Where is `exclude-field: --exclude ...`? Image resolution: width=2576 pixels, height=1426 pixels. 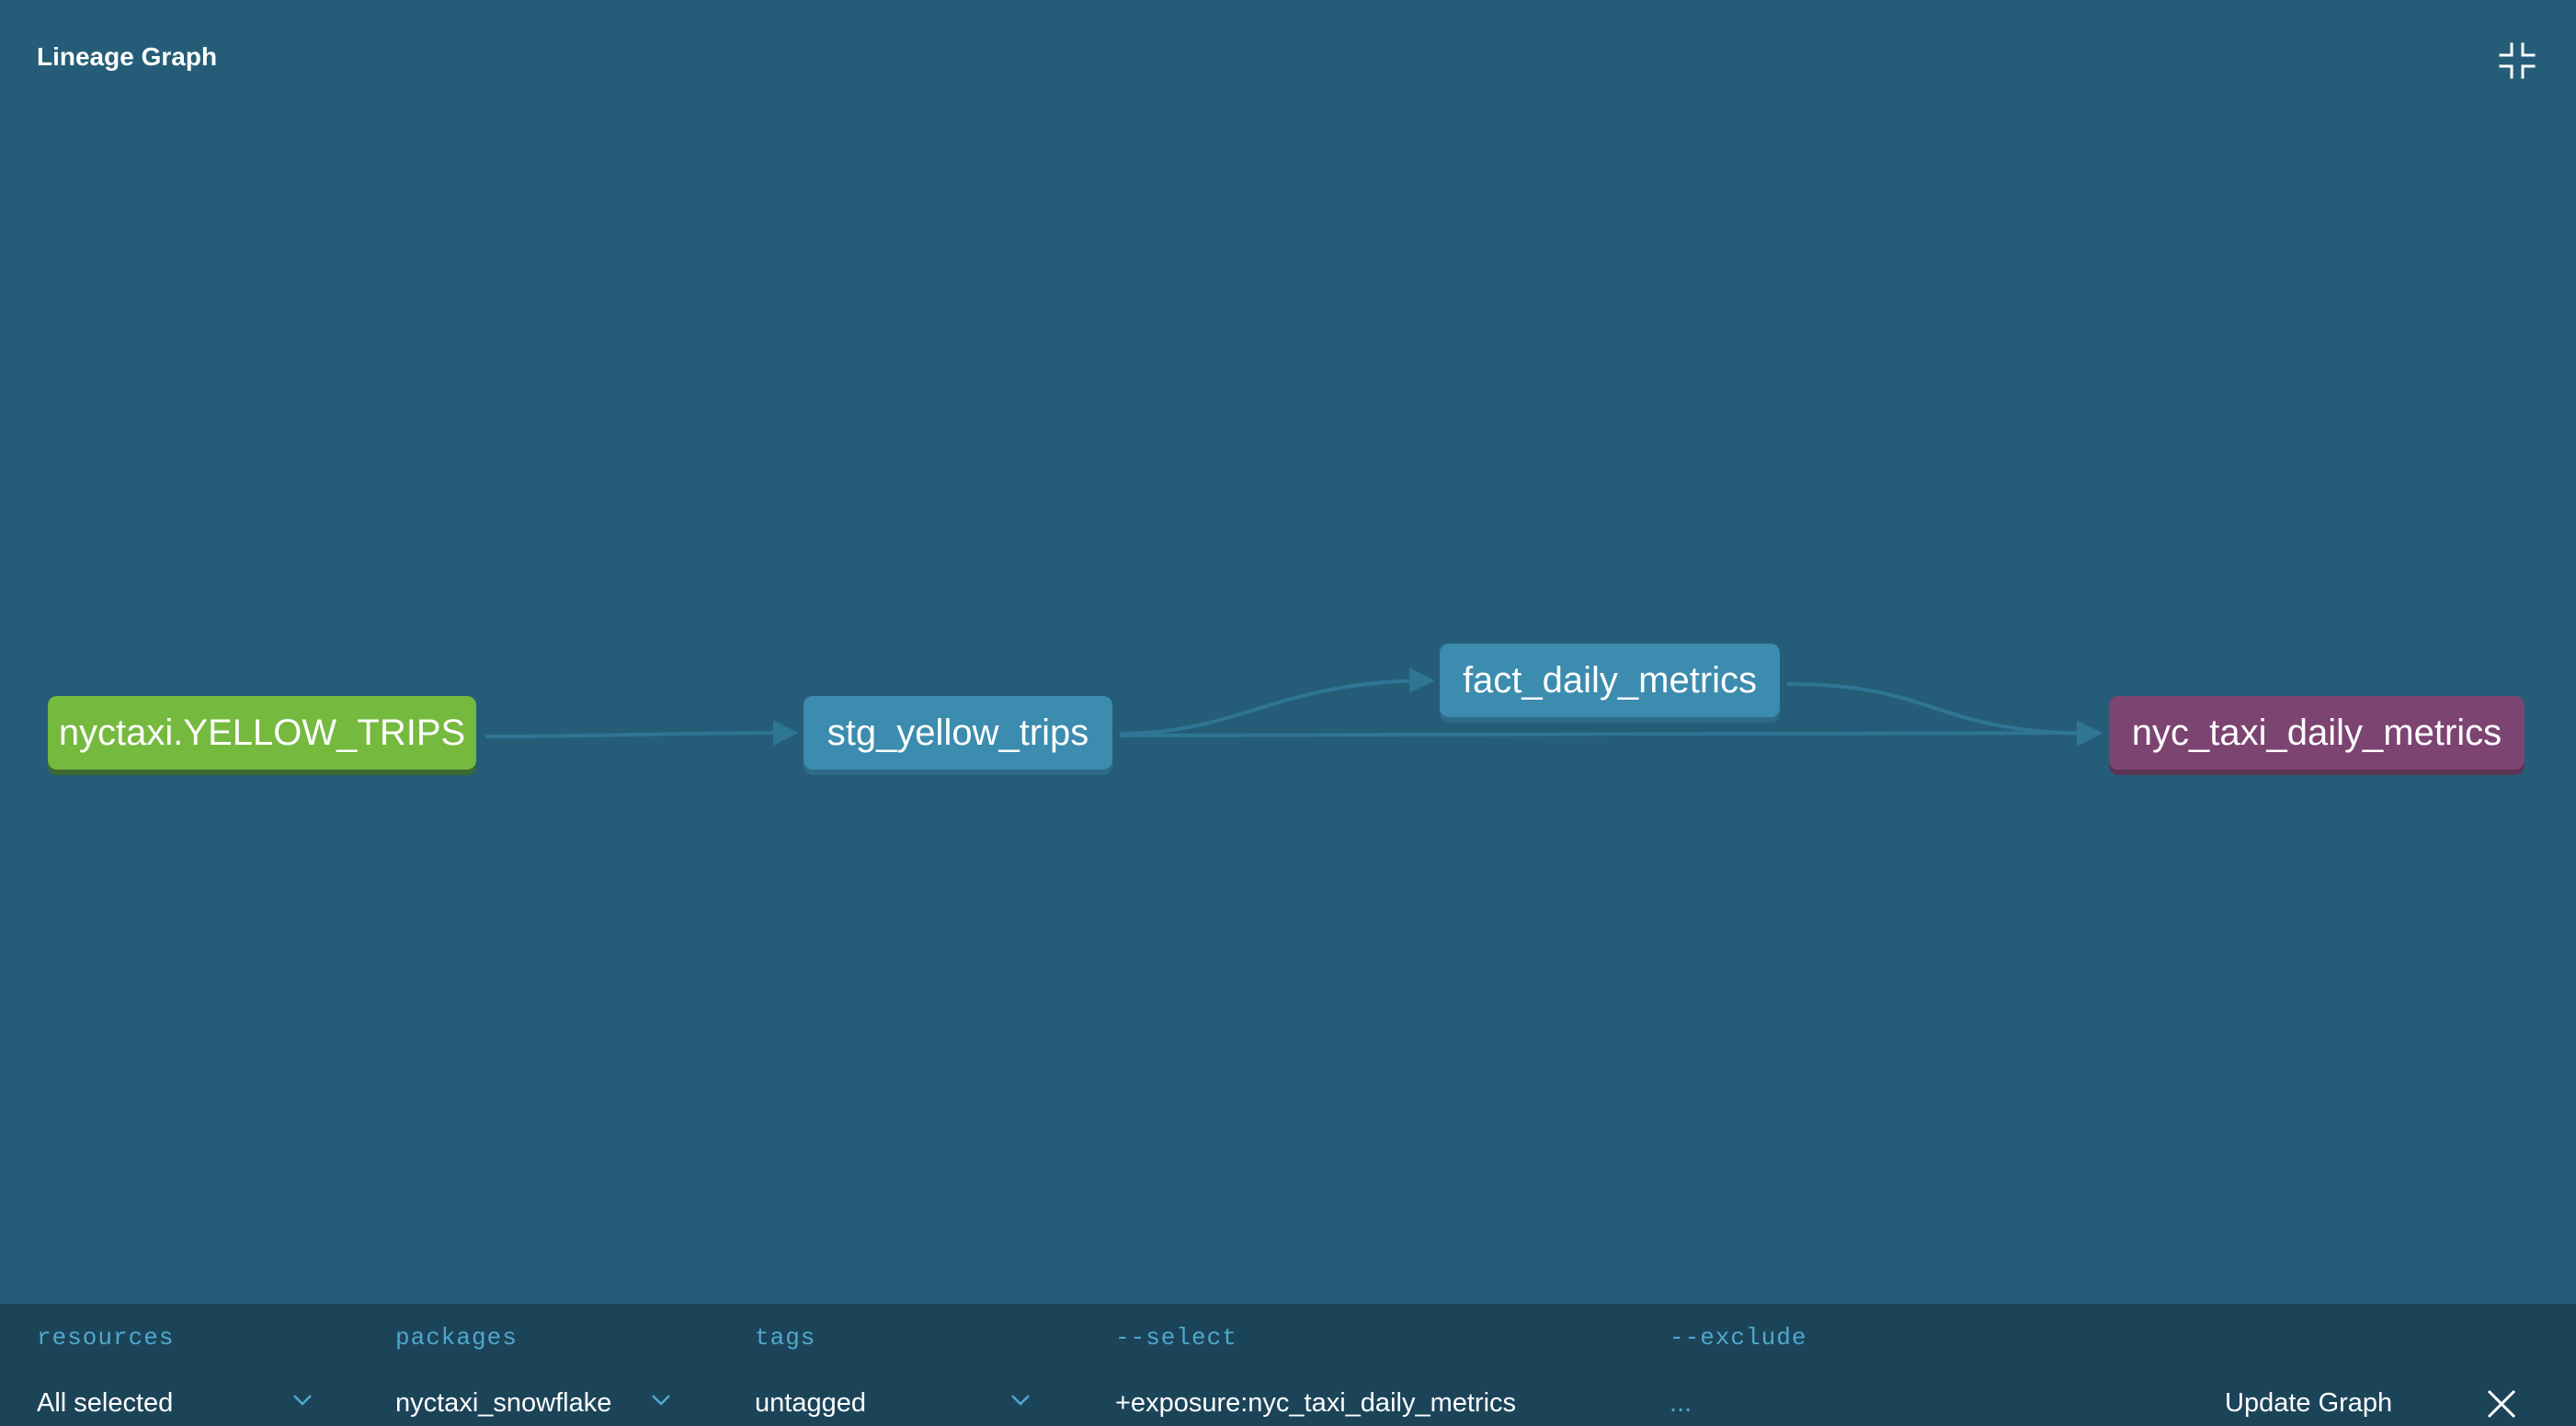 exclude-field: --exclude ... is located at coordinates (1899, 1371).